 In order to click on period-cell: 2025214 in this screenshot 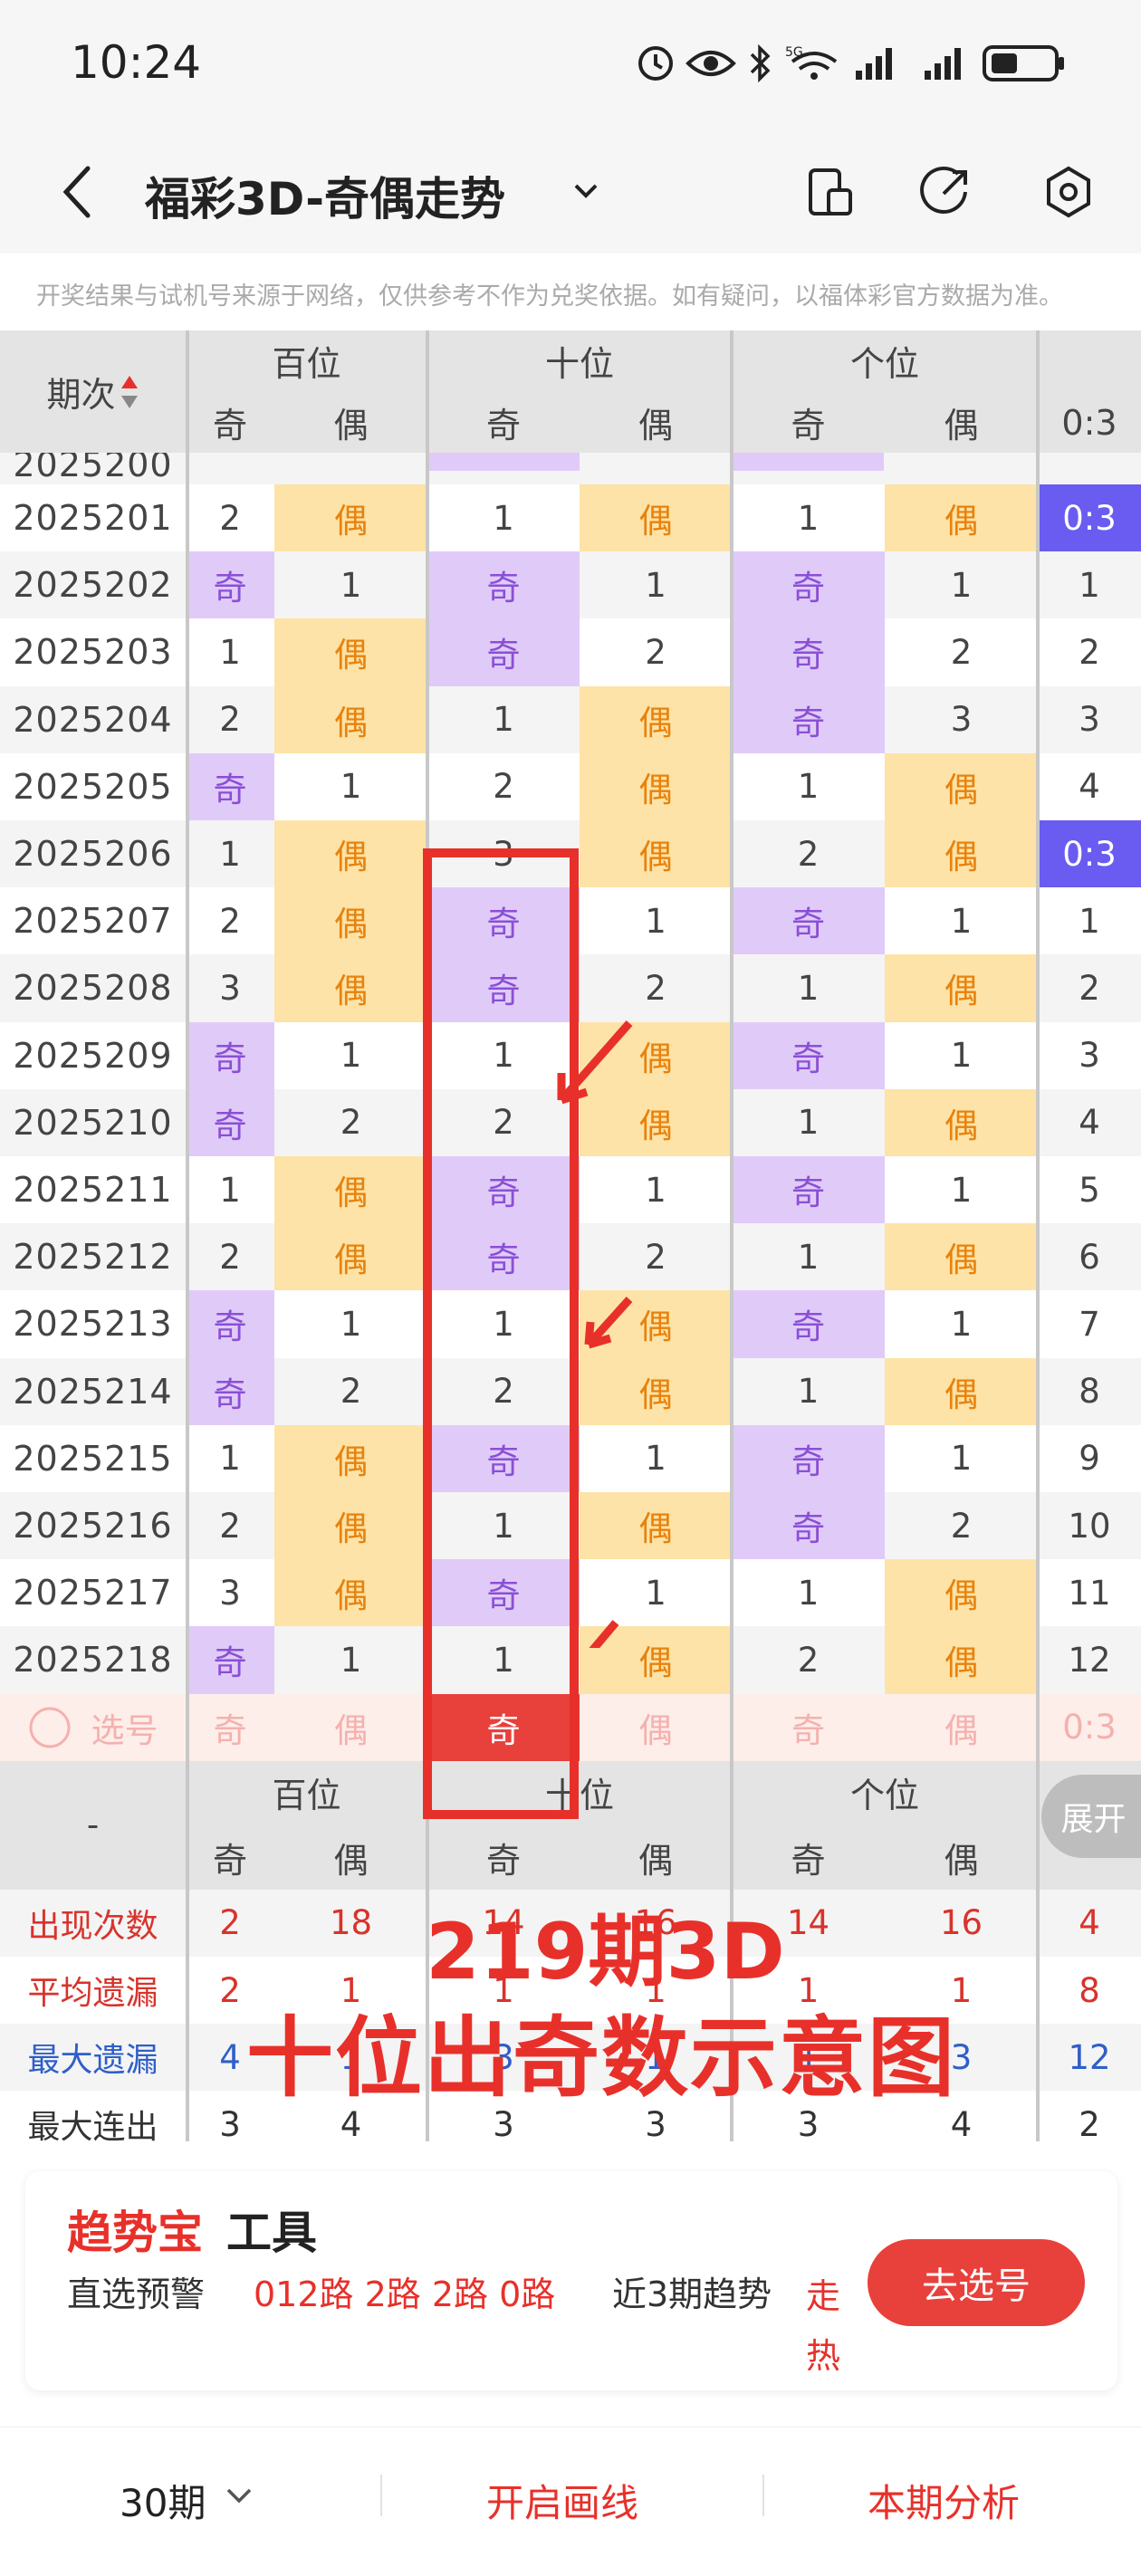, I will do `click(93, 1391)`.